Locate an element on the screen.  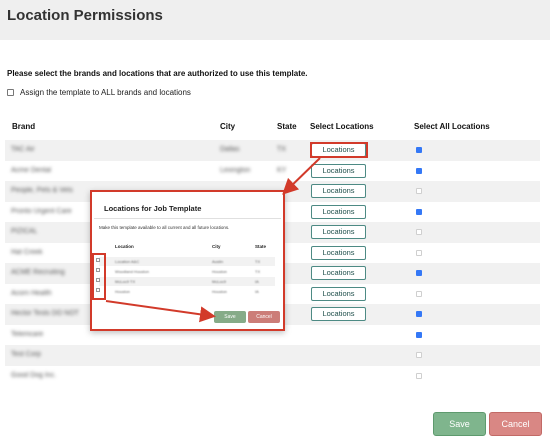
brand-name: Hector Tests DO NOT is located at coordinates (45, 313).